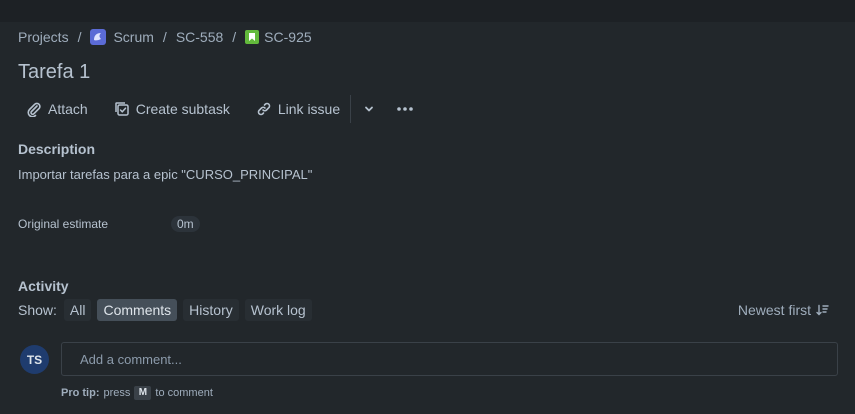  Describe the element at coordinates (288, 37) in the screenshot. I see `breadcrumb-issue-label: SC-925` at that location.